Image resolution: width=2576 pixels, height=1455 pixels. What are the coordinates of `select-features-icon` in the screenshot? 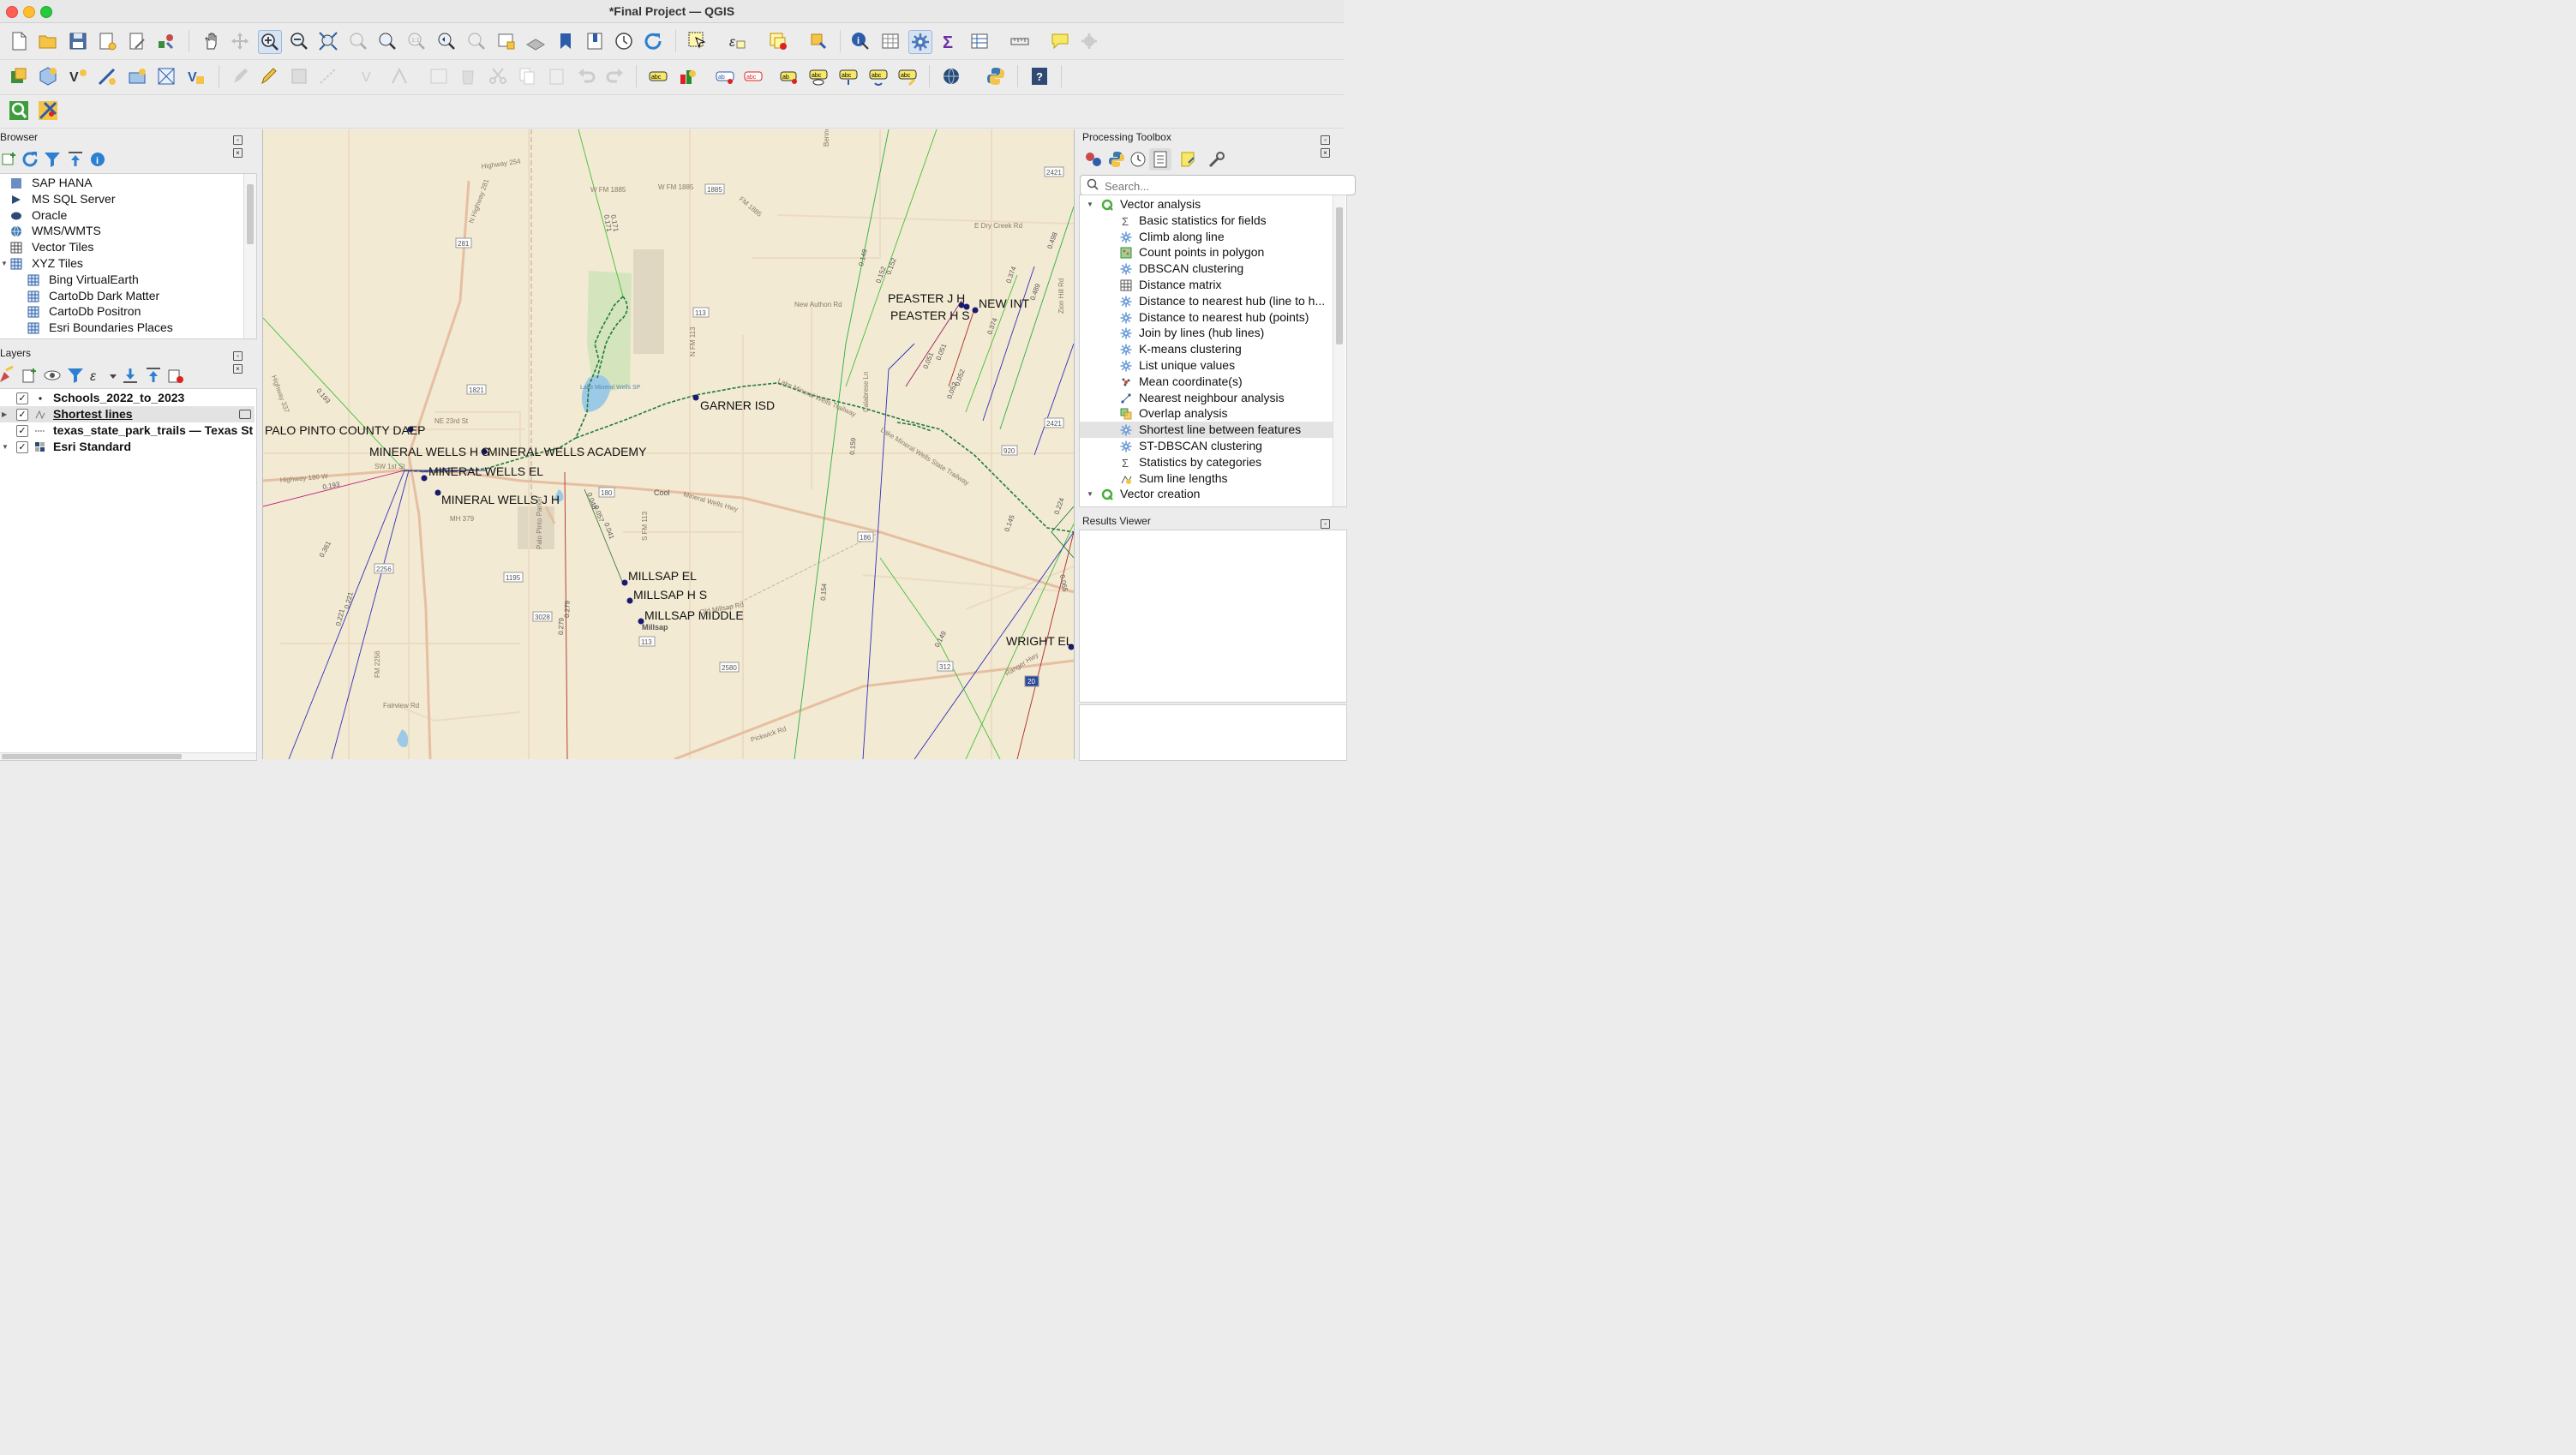 It's located at (697, 41).